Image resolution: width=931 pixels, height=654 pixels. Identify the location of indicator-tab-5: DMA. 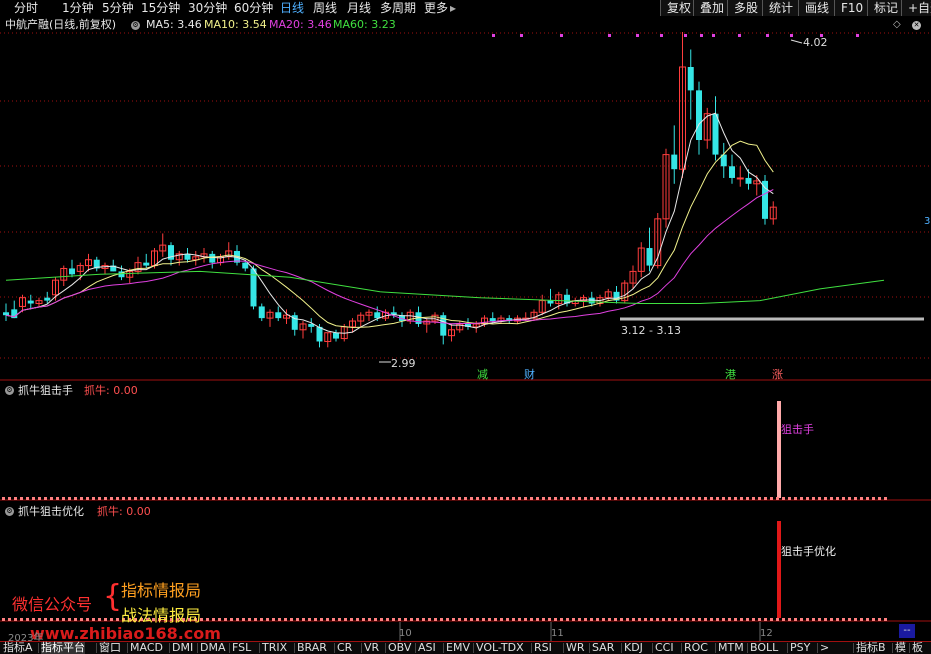
(213, 648).